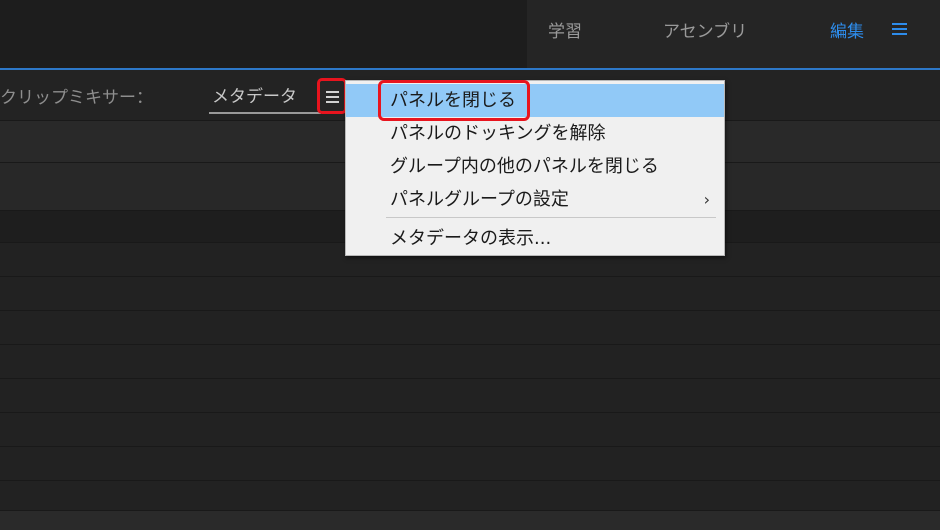  I want to click on tab-metadata: メタデータ, so click(254, 94).